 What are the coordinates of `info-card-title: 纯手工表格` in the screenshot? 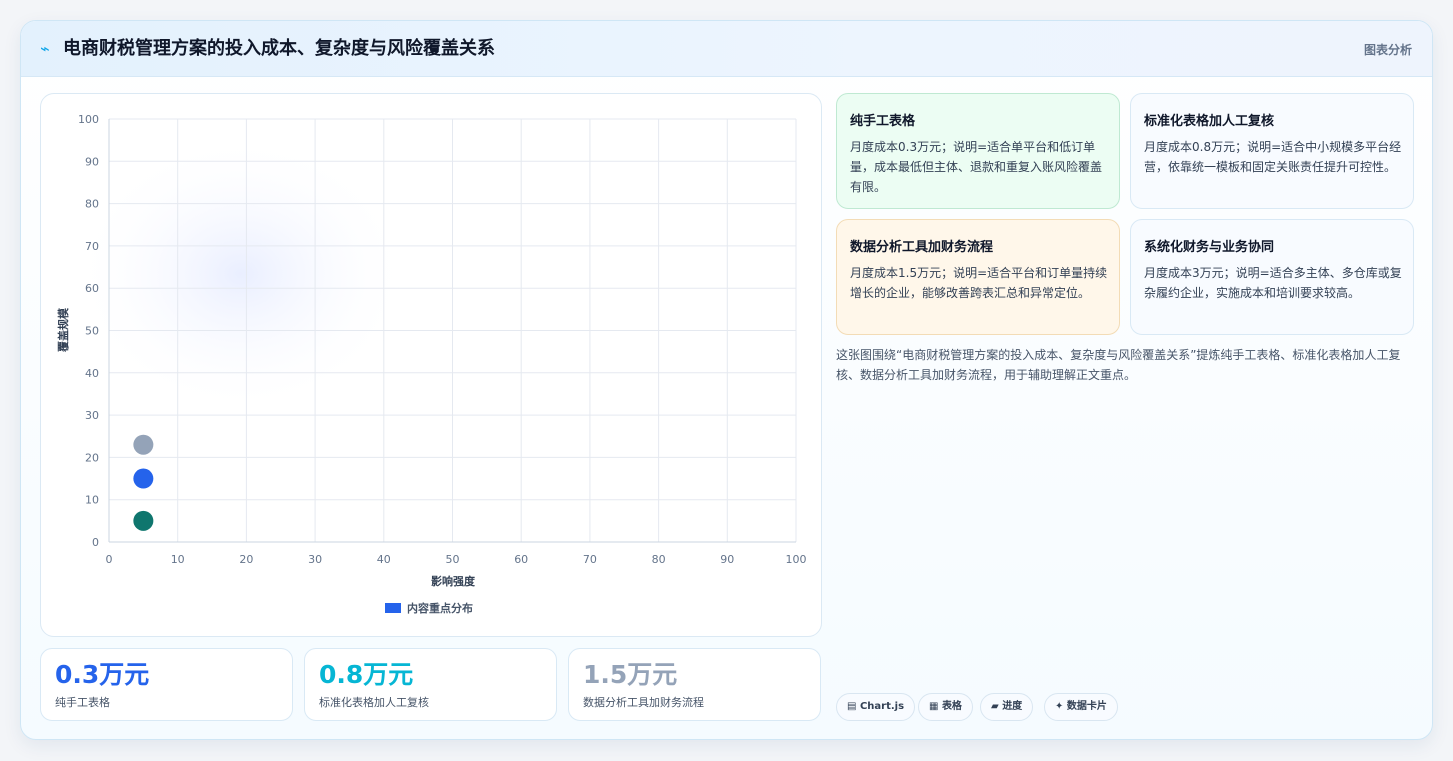 It's located at (883, 121).